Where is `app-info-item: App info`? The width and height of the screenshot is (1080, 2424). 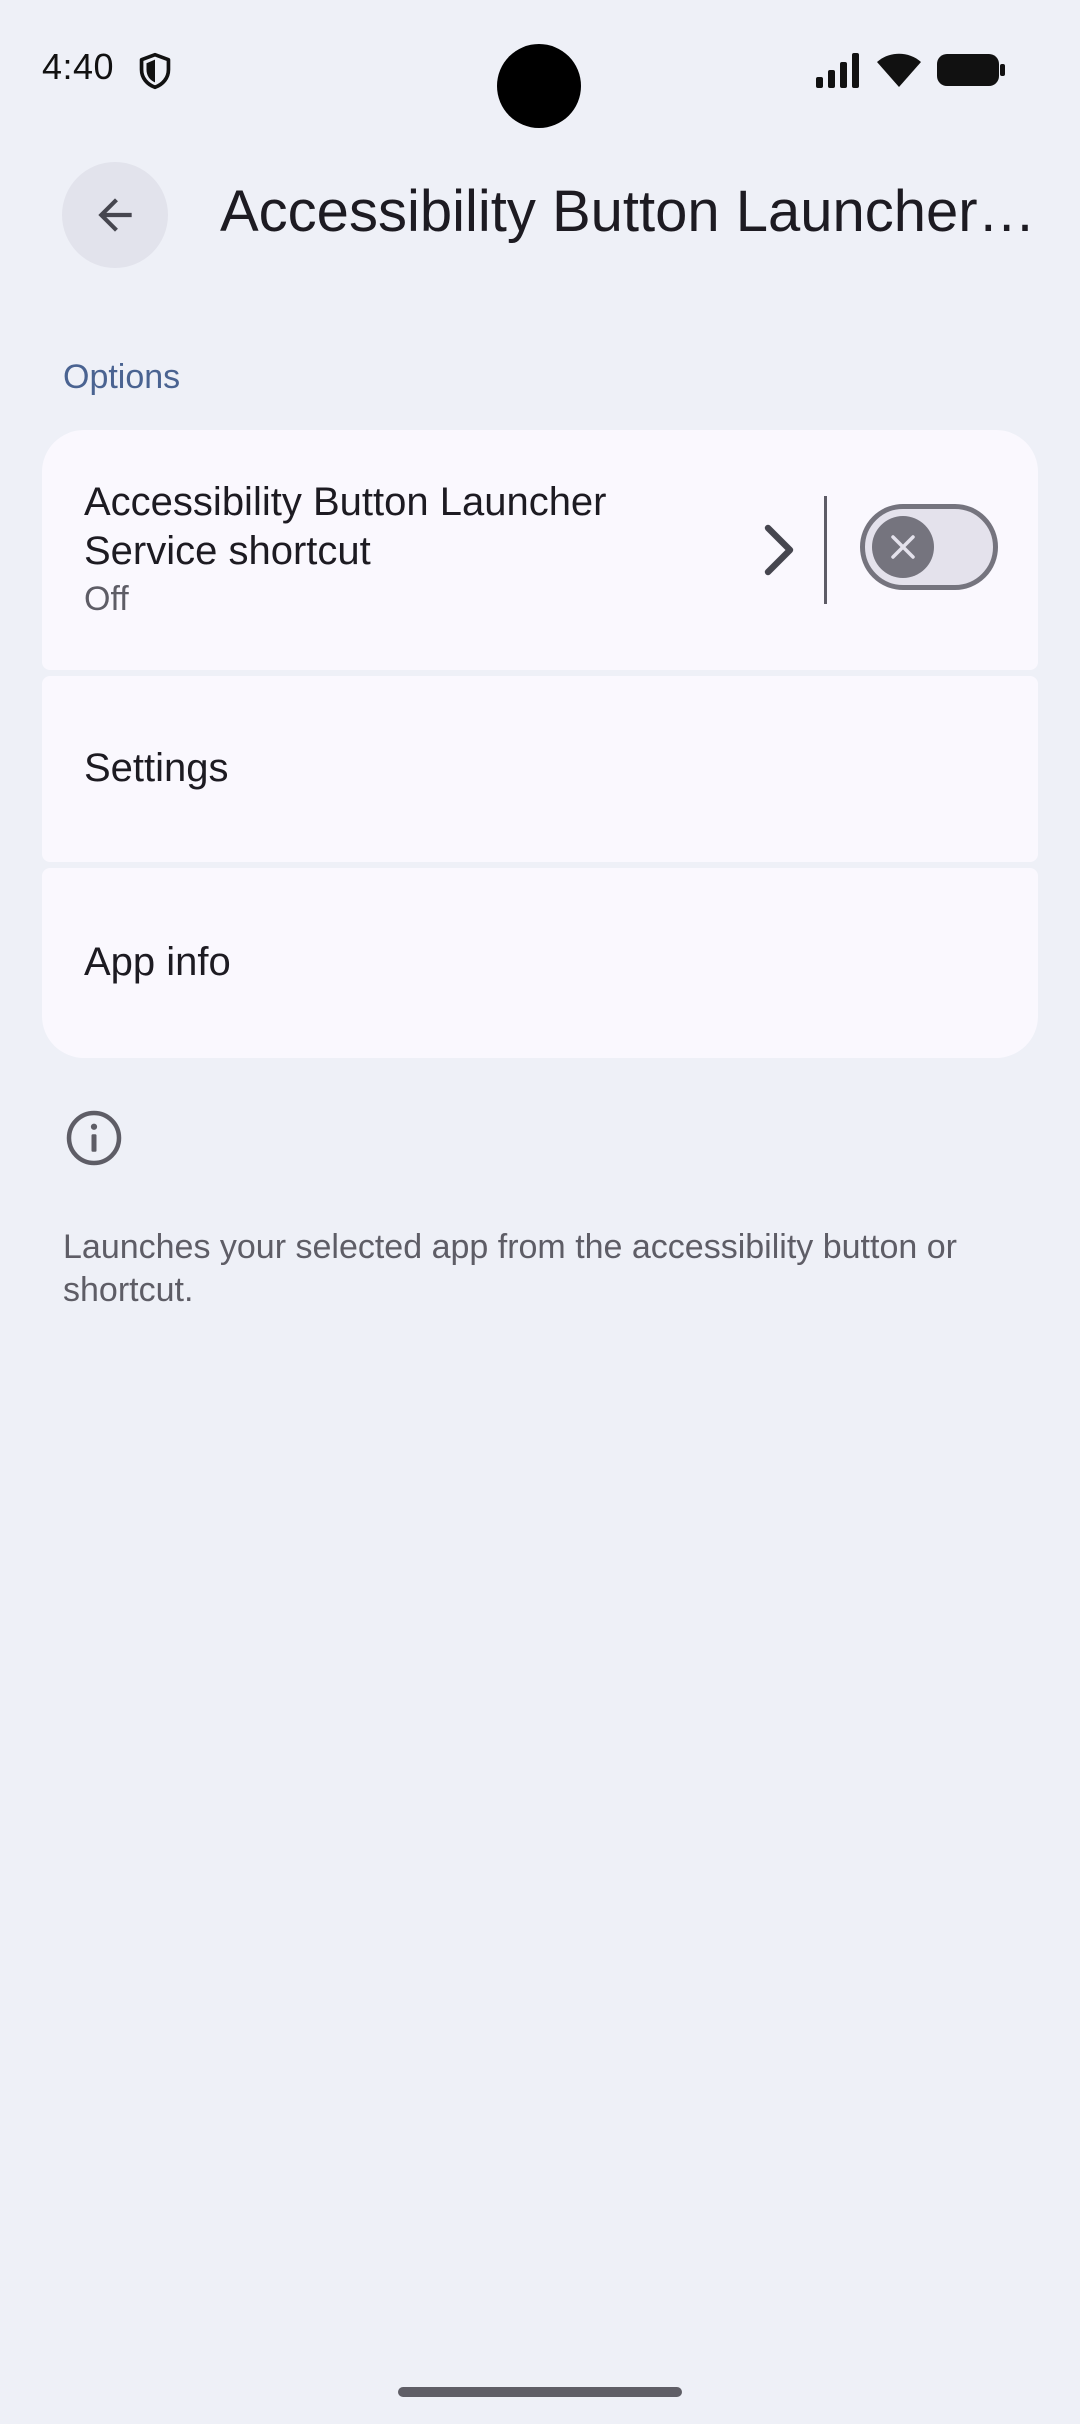
app-info-item: App info is located at coordinates (540, 963).